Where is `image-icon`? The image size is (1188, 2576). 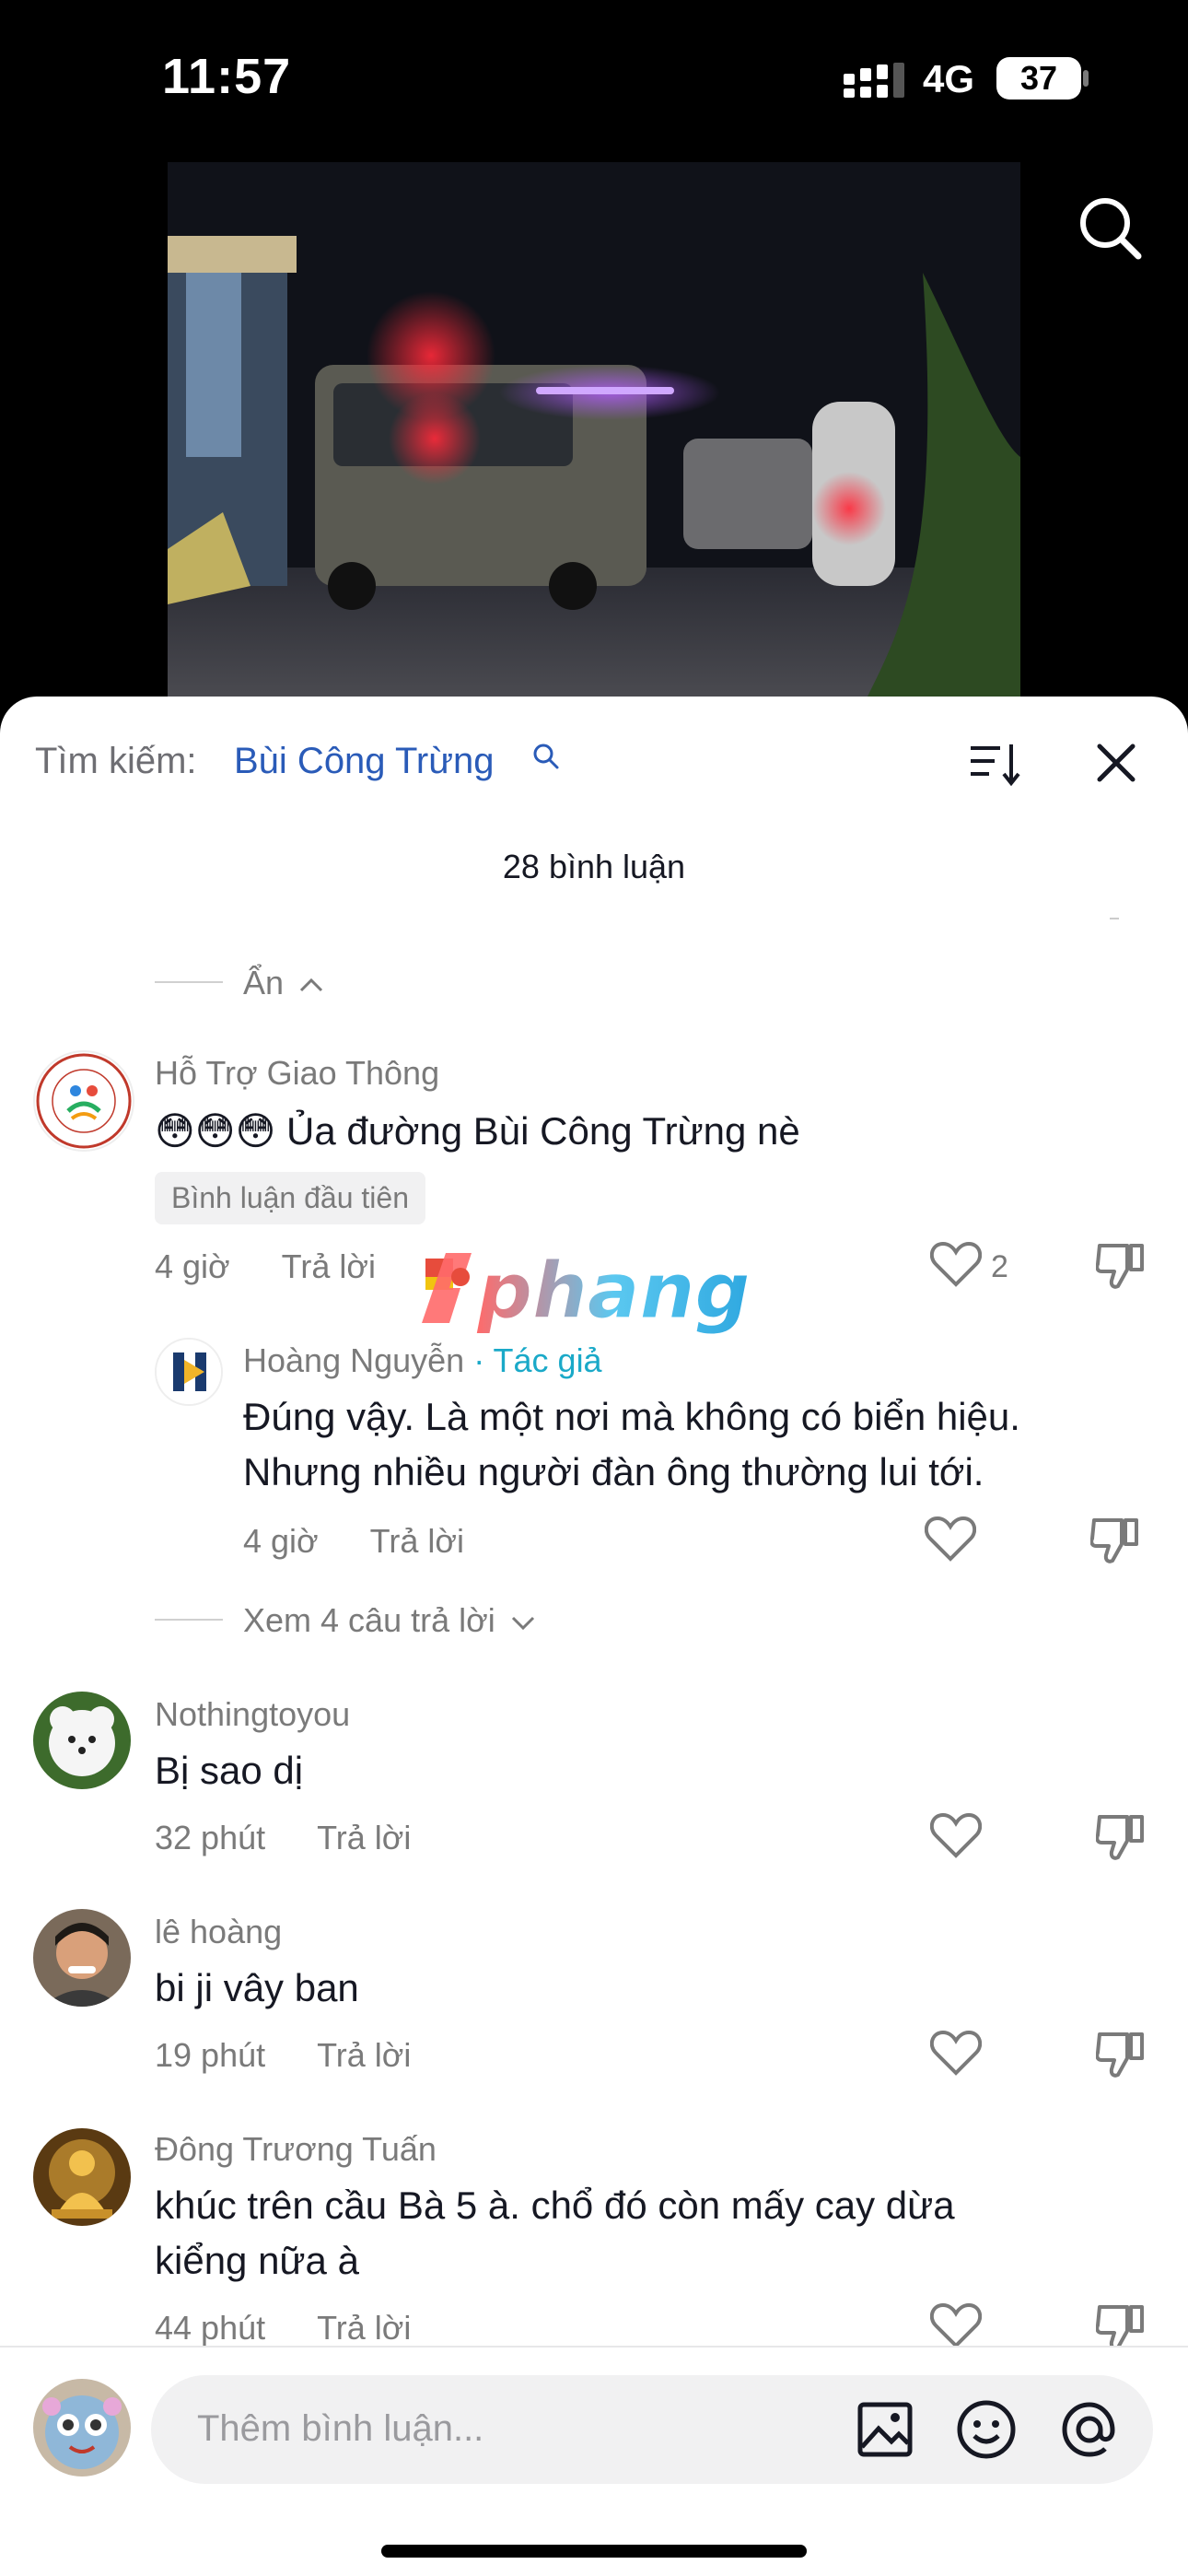
image-icon is located at coordinates (885, 2429).